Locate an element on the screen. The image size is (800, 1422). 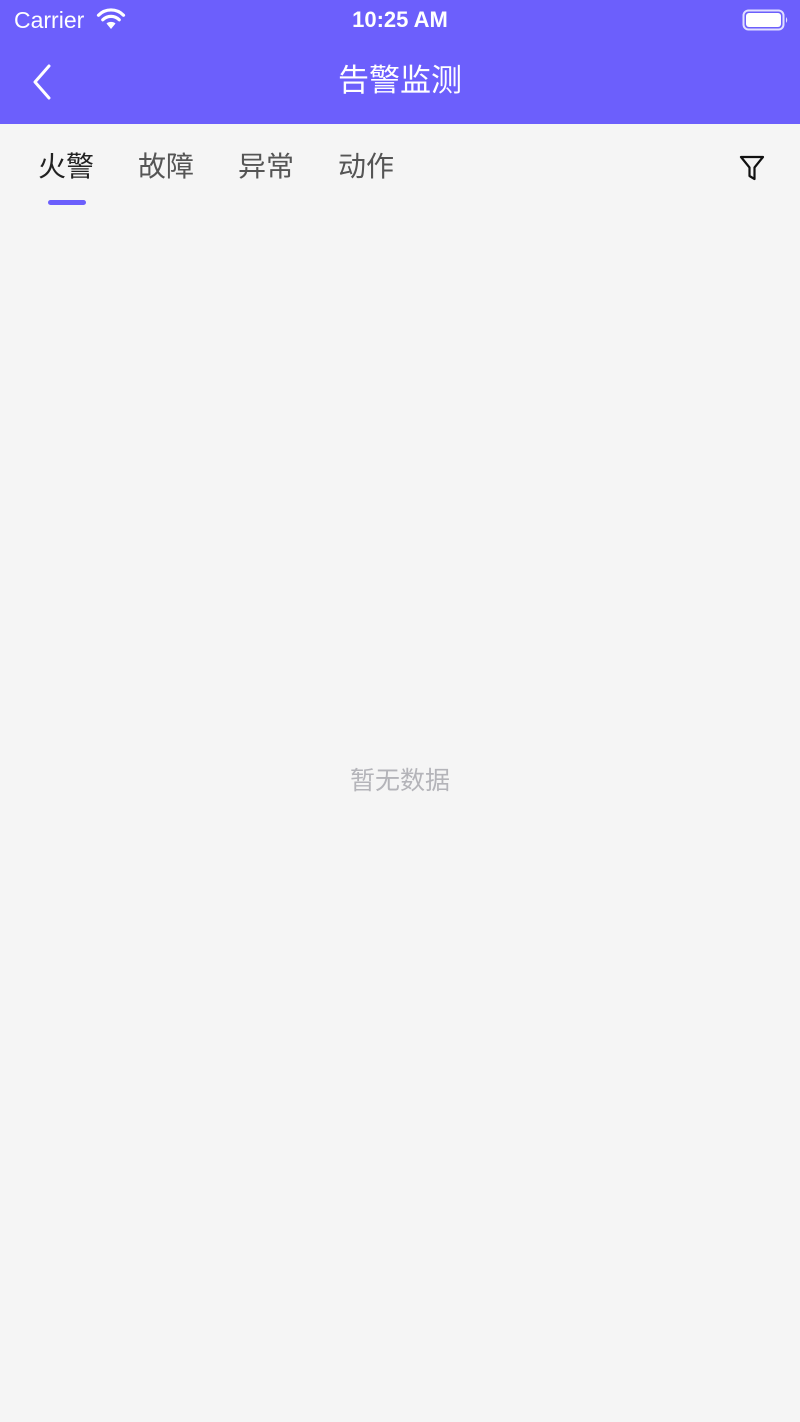
status-time: 10:25 AM is located at coordinates (400, 19).